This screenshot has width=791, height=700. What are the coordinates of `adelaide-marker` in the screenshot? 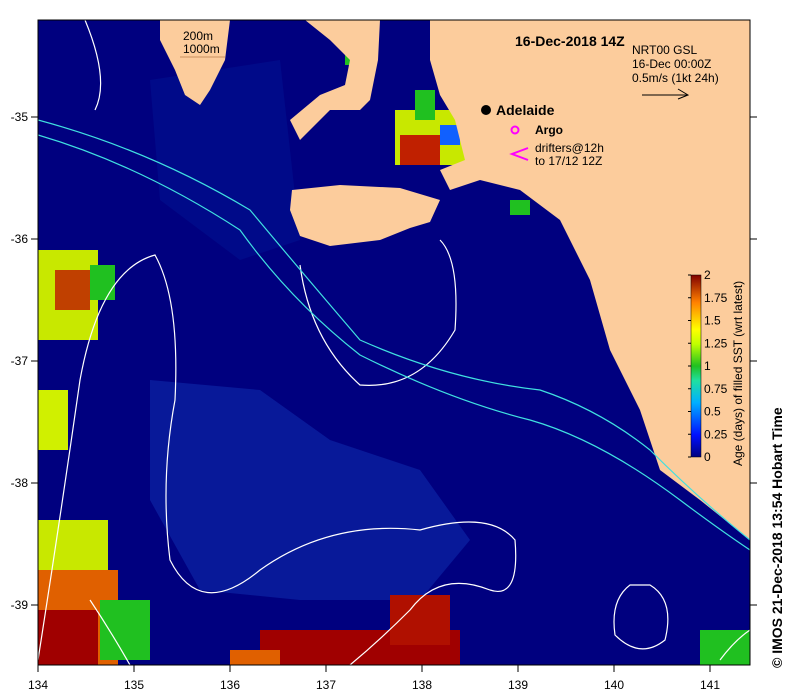 It's located at (486, 110).